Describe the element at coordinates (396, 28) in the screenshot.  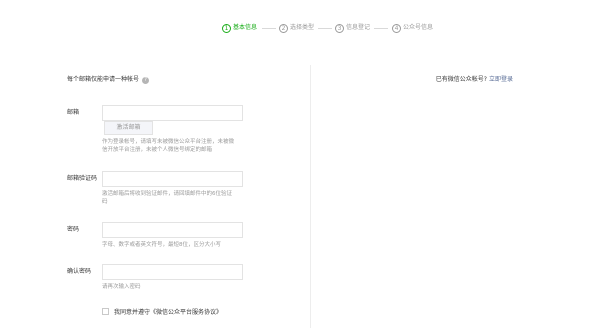
I see `step-number: 4` at that location.